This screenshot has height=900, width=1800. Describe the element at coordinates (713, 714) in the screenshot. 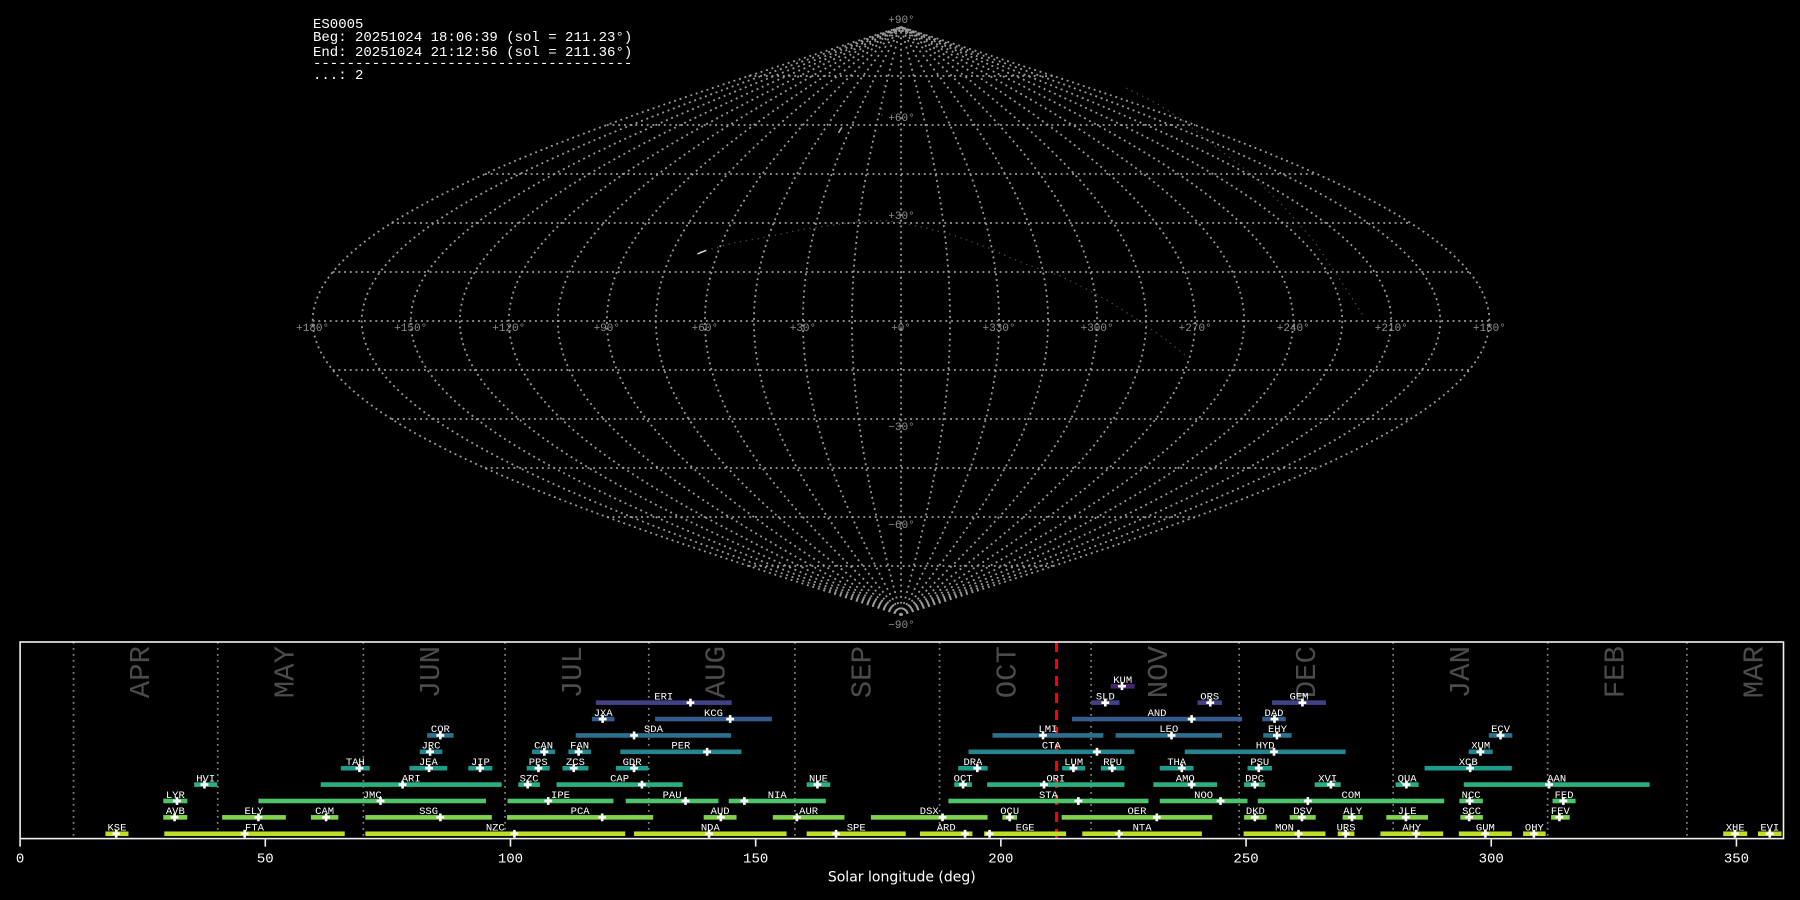

I see `shower-label-KCG: KCG` at that location.